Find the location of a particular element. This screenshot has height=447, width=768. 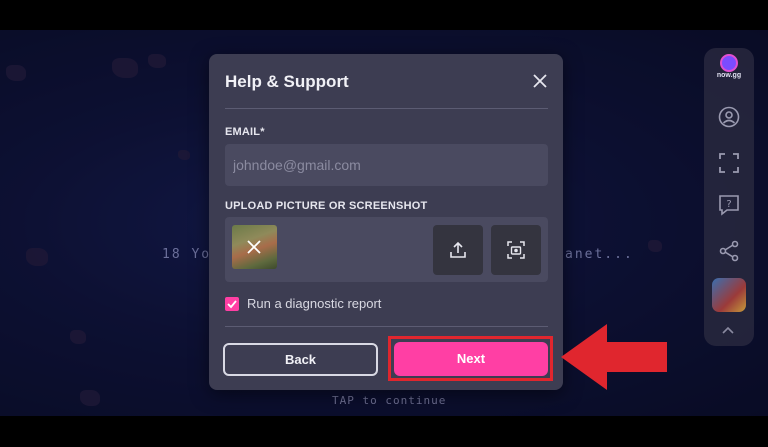

fullscreen-icon is located at coordinates (729, 163).